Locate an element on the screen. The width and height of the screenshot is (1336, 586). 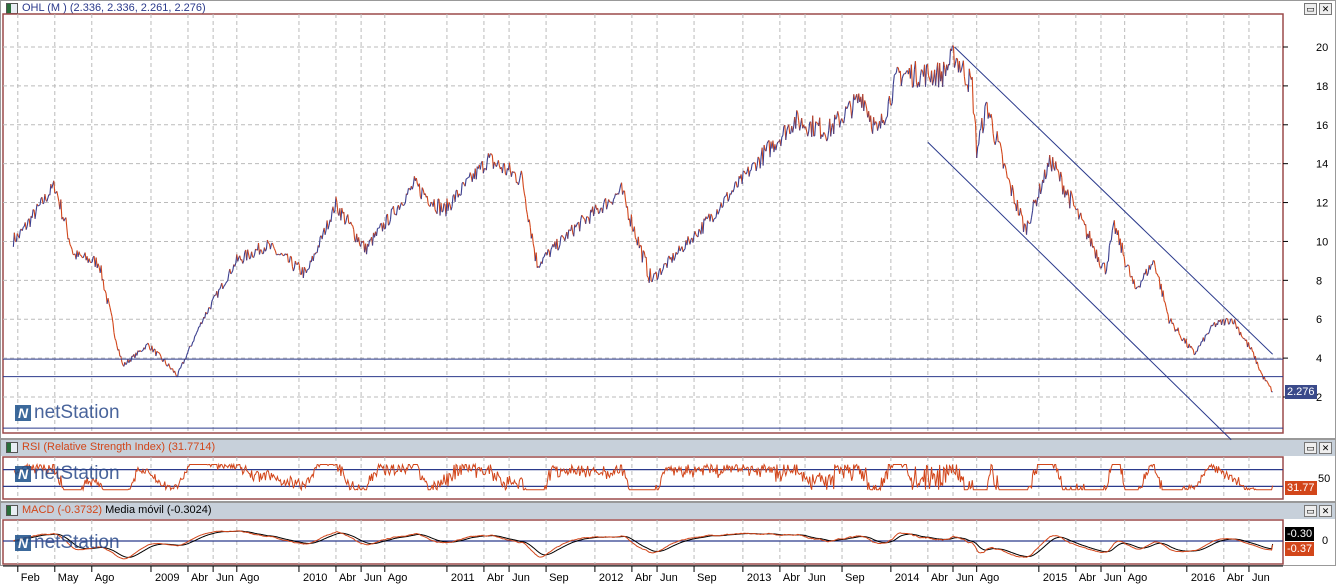
watermark-text: netStation is located at coordinates (77, 473).